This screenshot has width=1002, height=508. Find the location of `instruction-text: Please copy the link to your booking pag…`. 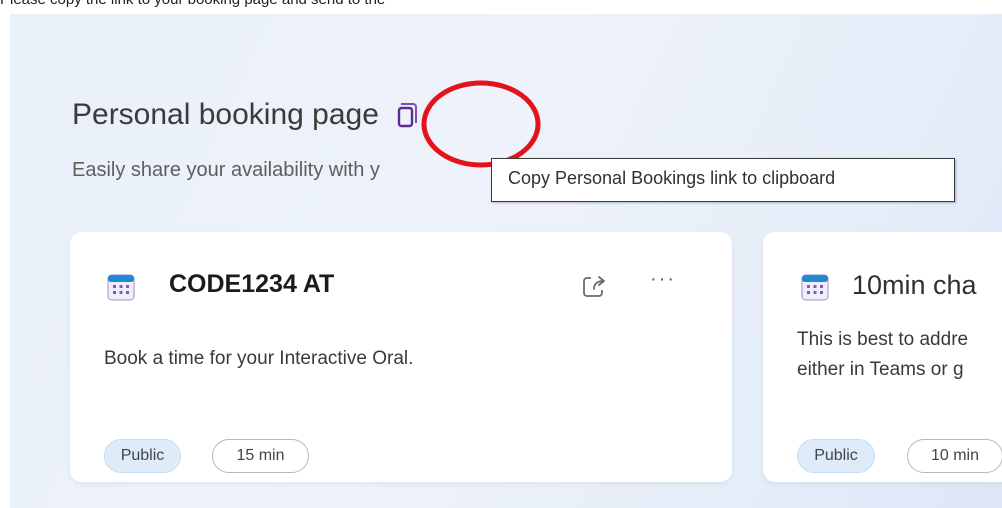

instruction-text: Please copy the link to your booking pag… is located at coordinates (192, 4).